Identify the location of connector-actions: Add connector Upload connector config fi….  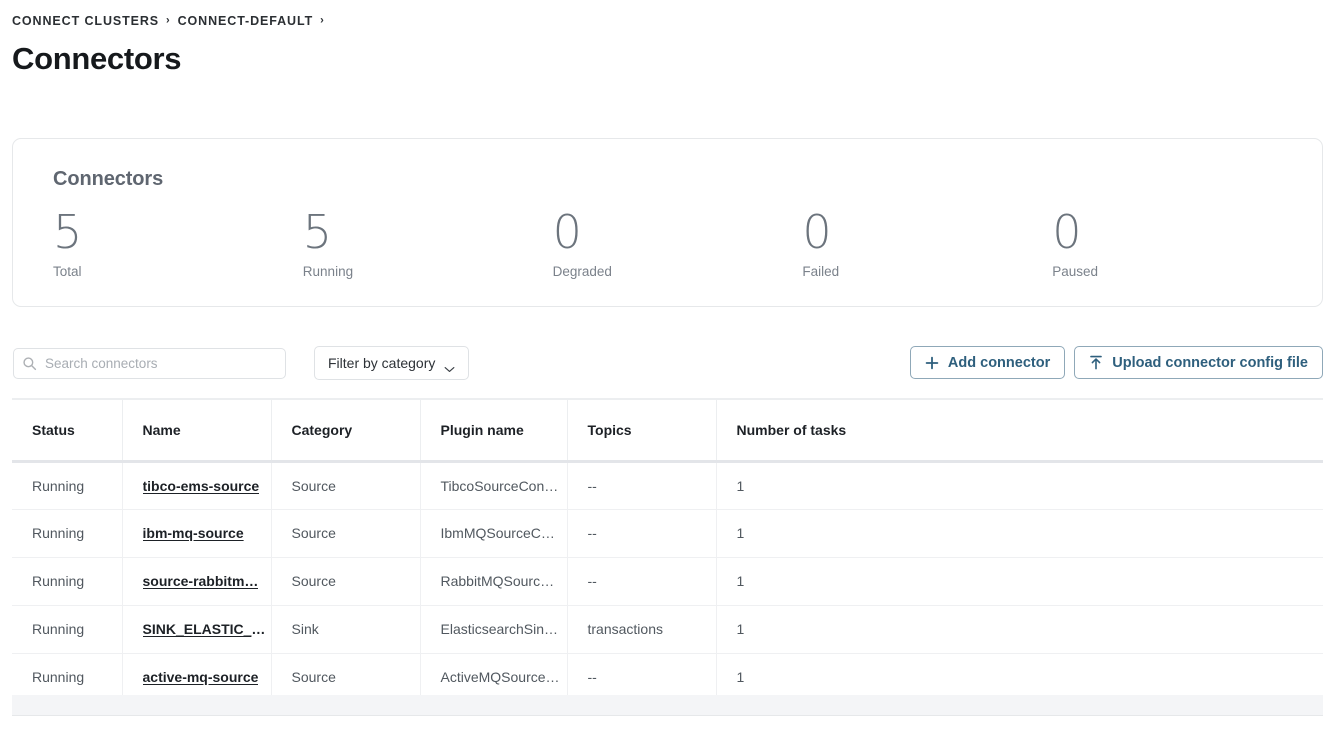
(1116, 362).